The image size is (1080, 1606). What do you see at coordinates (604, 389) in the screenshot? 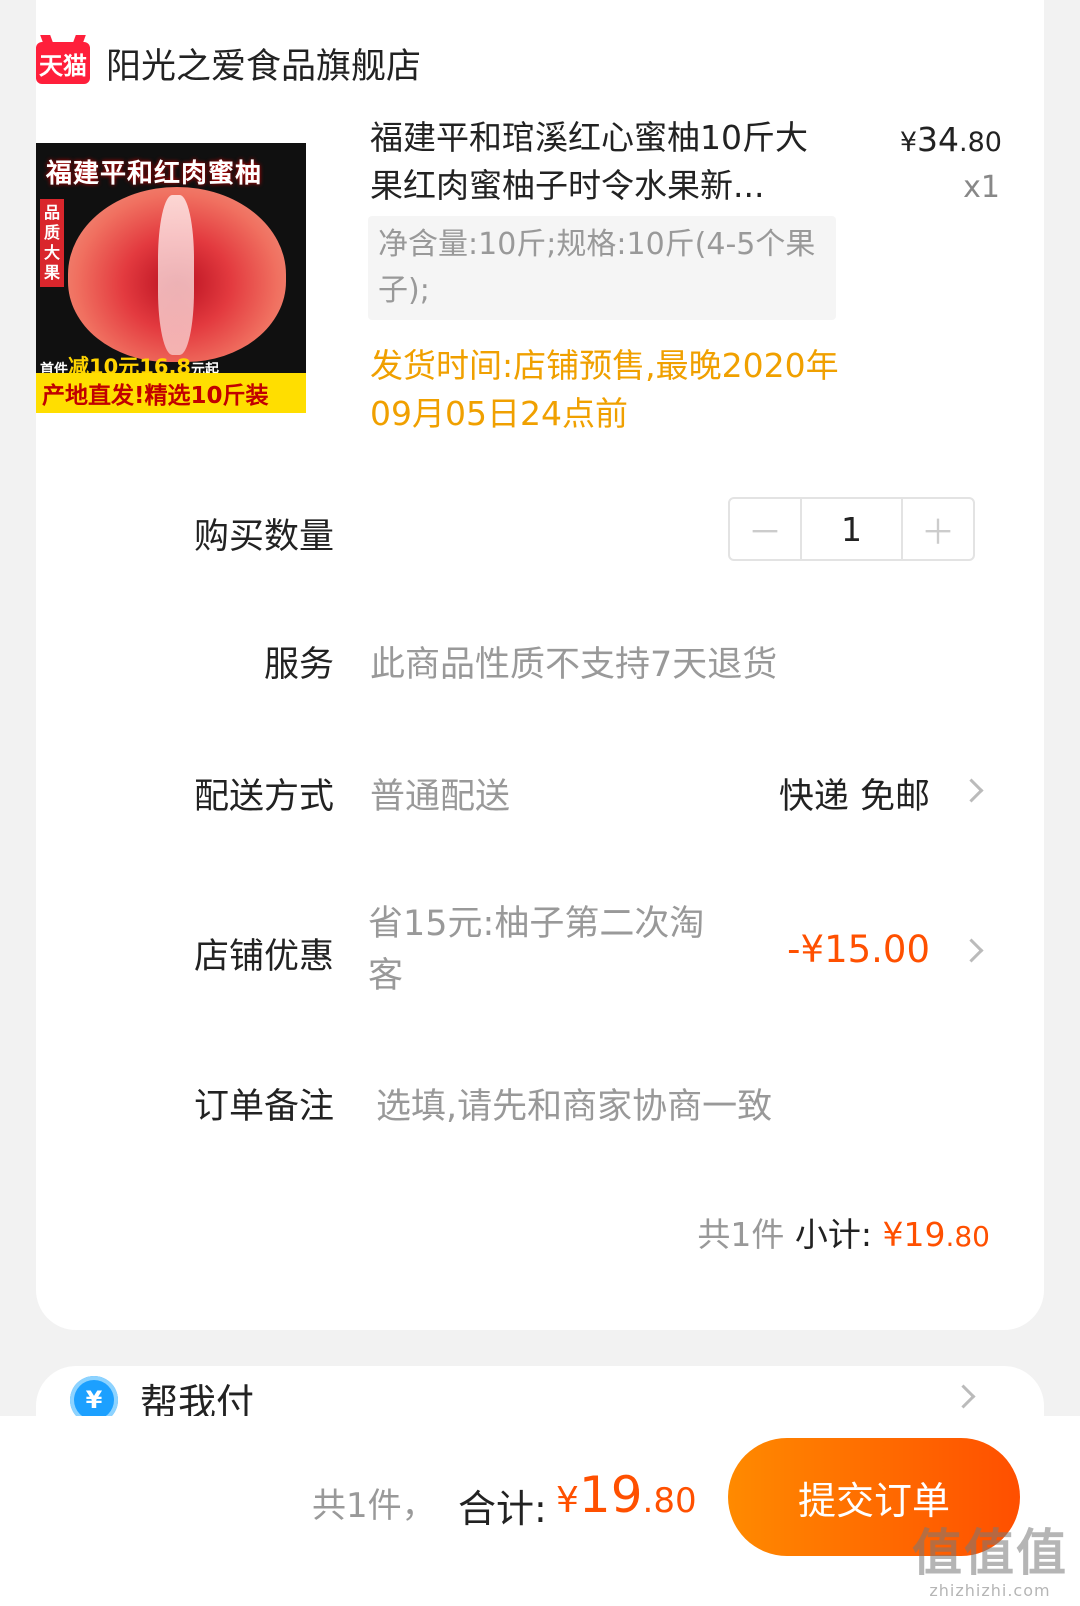
I see `ship-time: 发货时间:店铺预售,最晚2020年09月05日24点前` at bounding box center [604, 389].